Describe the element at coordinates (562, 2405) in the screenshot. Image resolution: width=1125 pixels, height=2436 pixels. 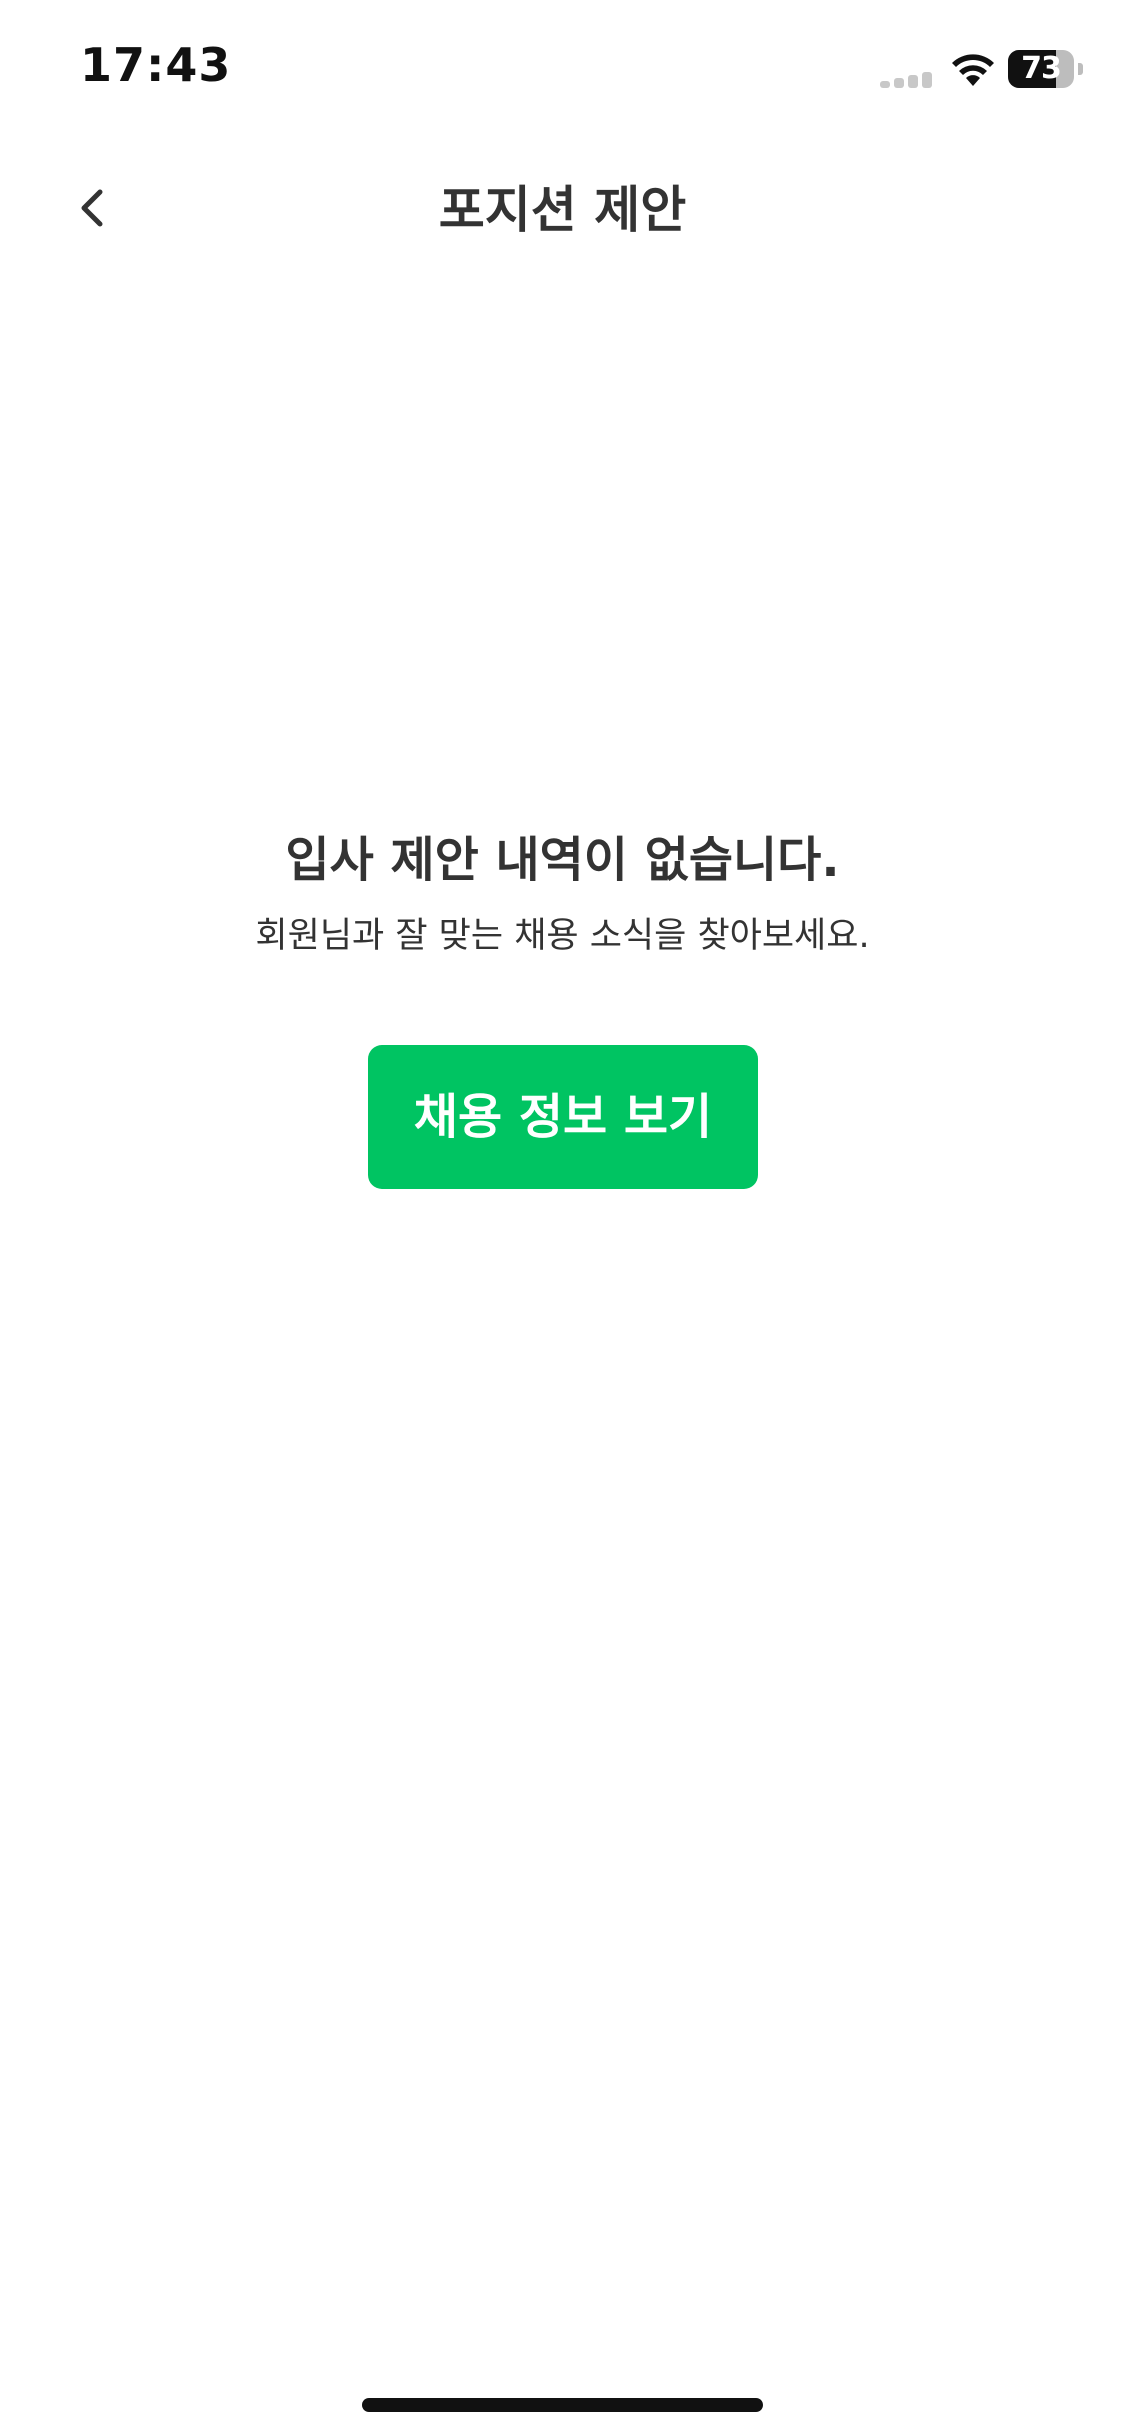
I see `home-indicator` at that location.